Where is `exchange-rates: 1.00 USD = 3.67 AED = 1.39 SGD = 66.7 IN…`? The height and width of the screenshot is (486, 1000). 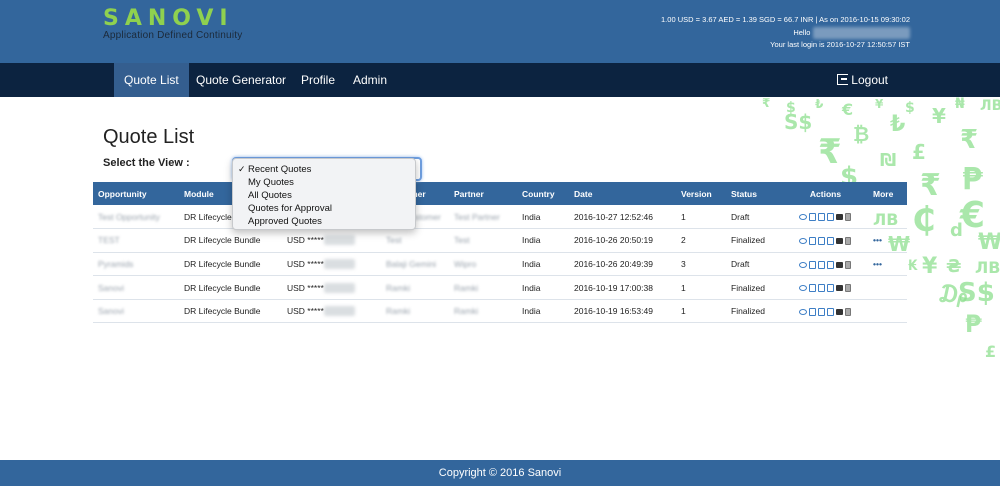
exchange-rates: 1.00 USD = 3.67 AED = 1.39 SGD = 66.7 IN… is located at coordinates (785, 19).